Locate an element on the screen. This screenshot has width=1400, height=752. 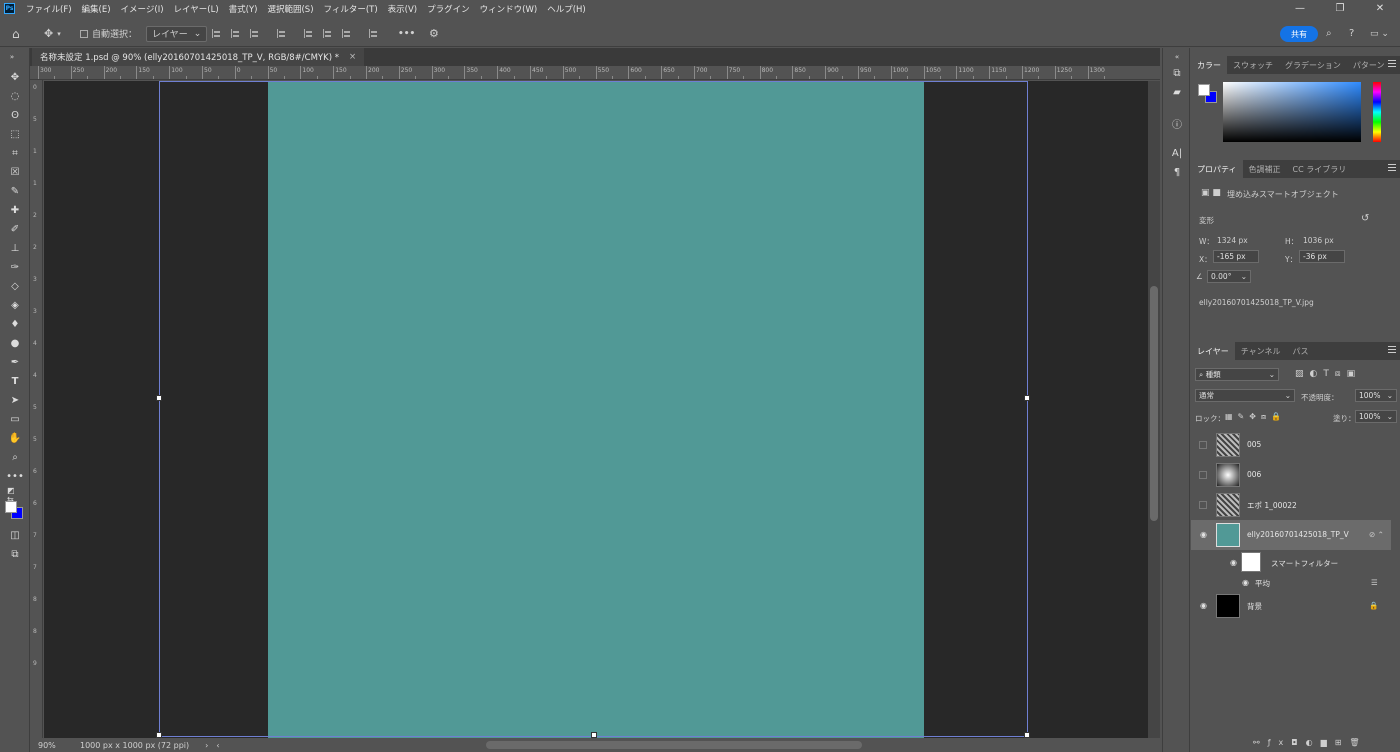
tab-color: カラー is located at coordinates (1209, 65).